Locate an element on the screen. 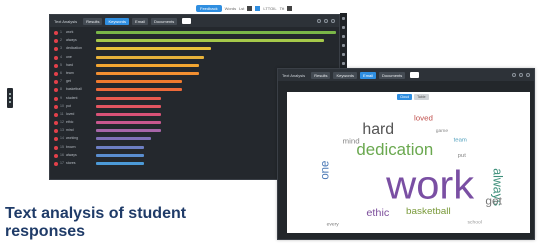 This screenshot has width=539, height=243. feedback-button: Feedback is located at coordinates (209, 8).